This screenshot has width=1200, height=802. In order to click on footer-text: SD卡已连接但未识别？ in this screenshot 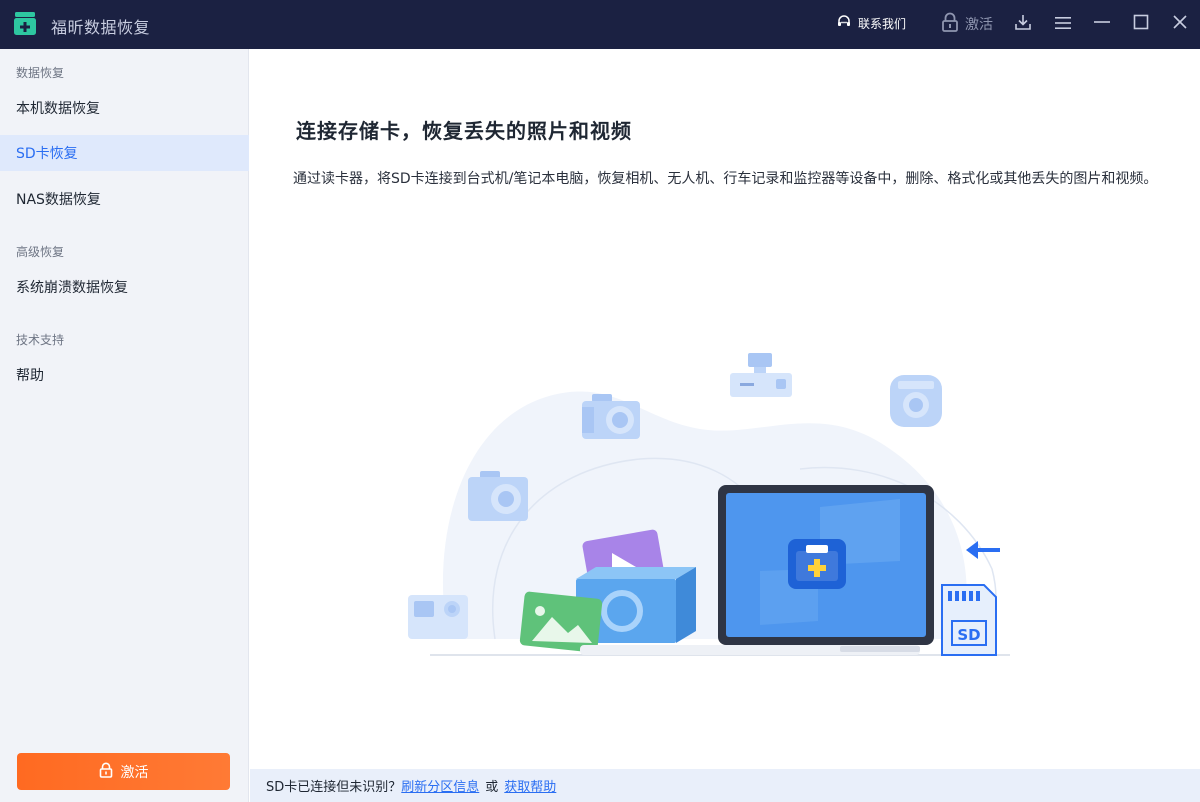, I will do `click(334, 787)`.